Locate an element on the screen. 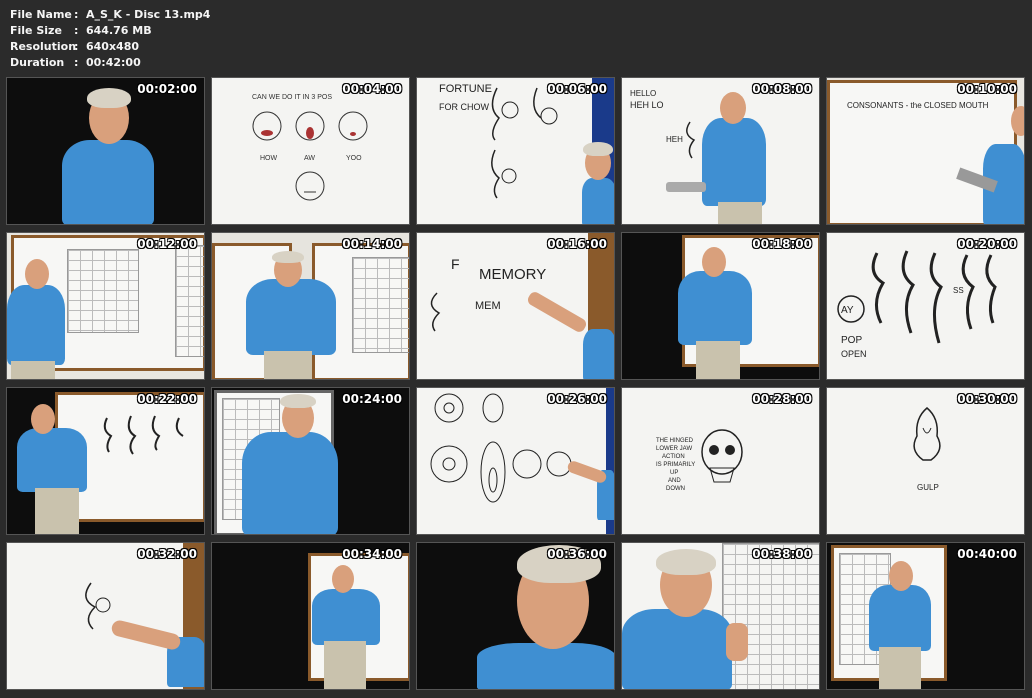 The image size is (1032, 698). thumbnail: 00:12:00 is located at coordinates (105, 306).